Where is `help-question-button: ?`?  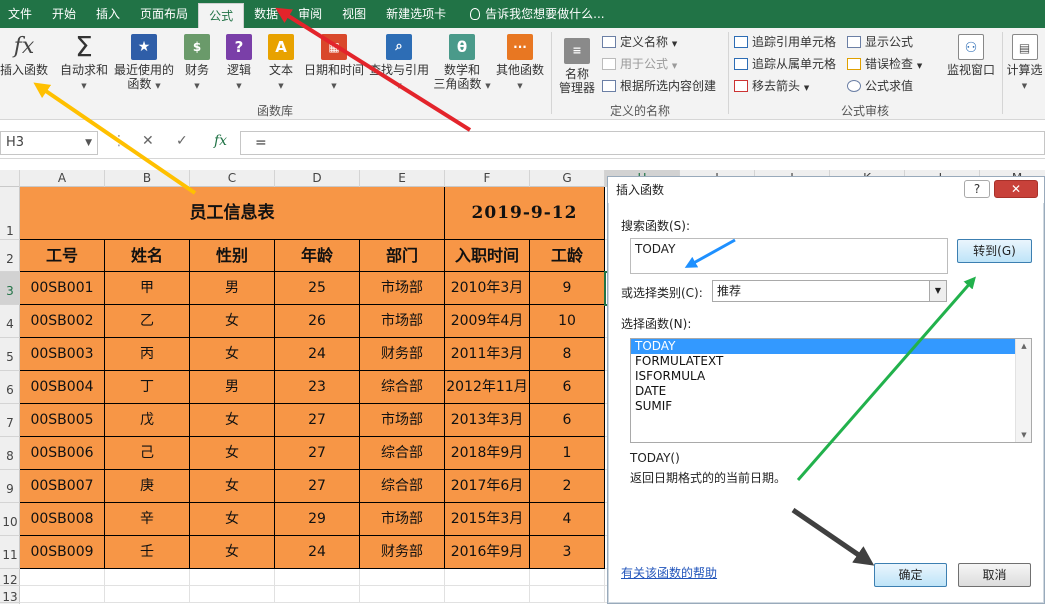 help-question-button: ? is located at coordinates (977, 189).